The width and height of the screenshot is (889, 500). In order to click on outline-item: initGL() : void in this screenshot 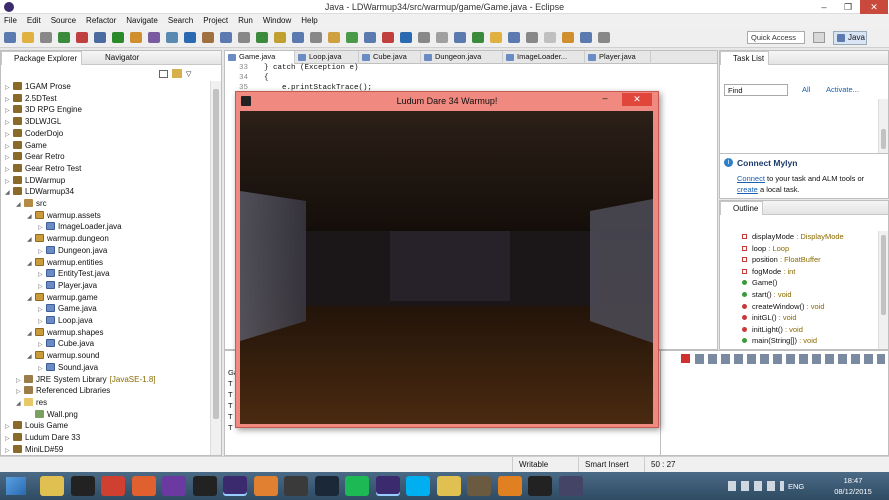, I will do `click(769, 317)`.